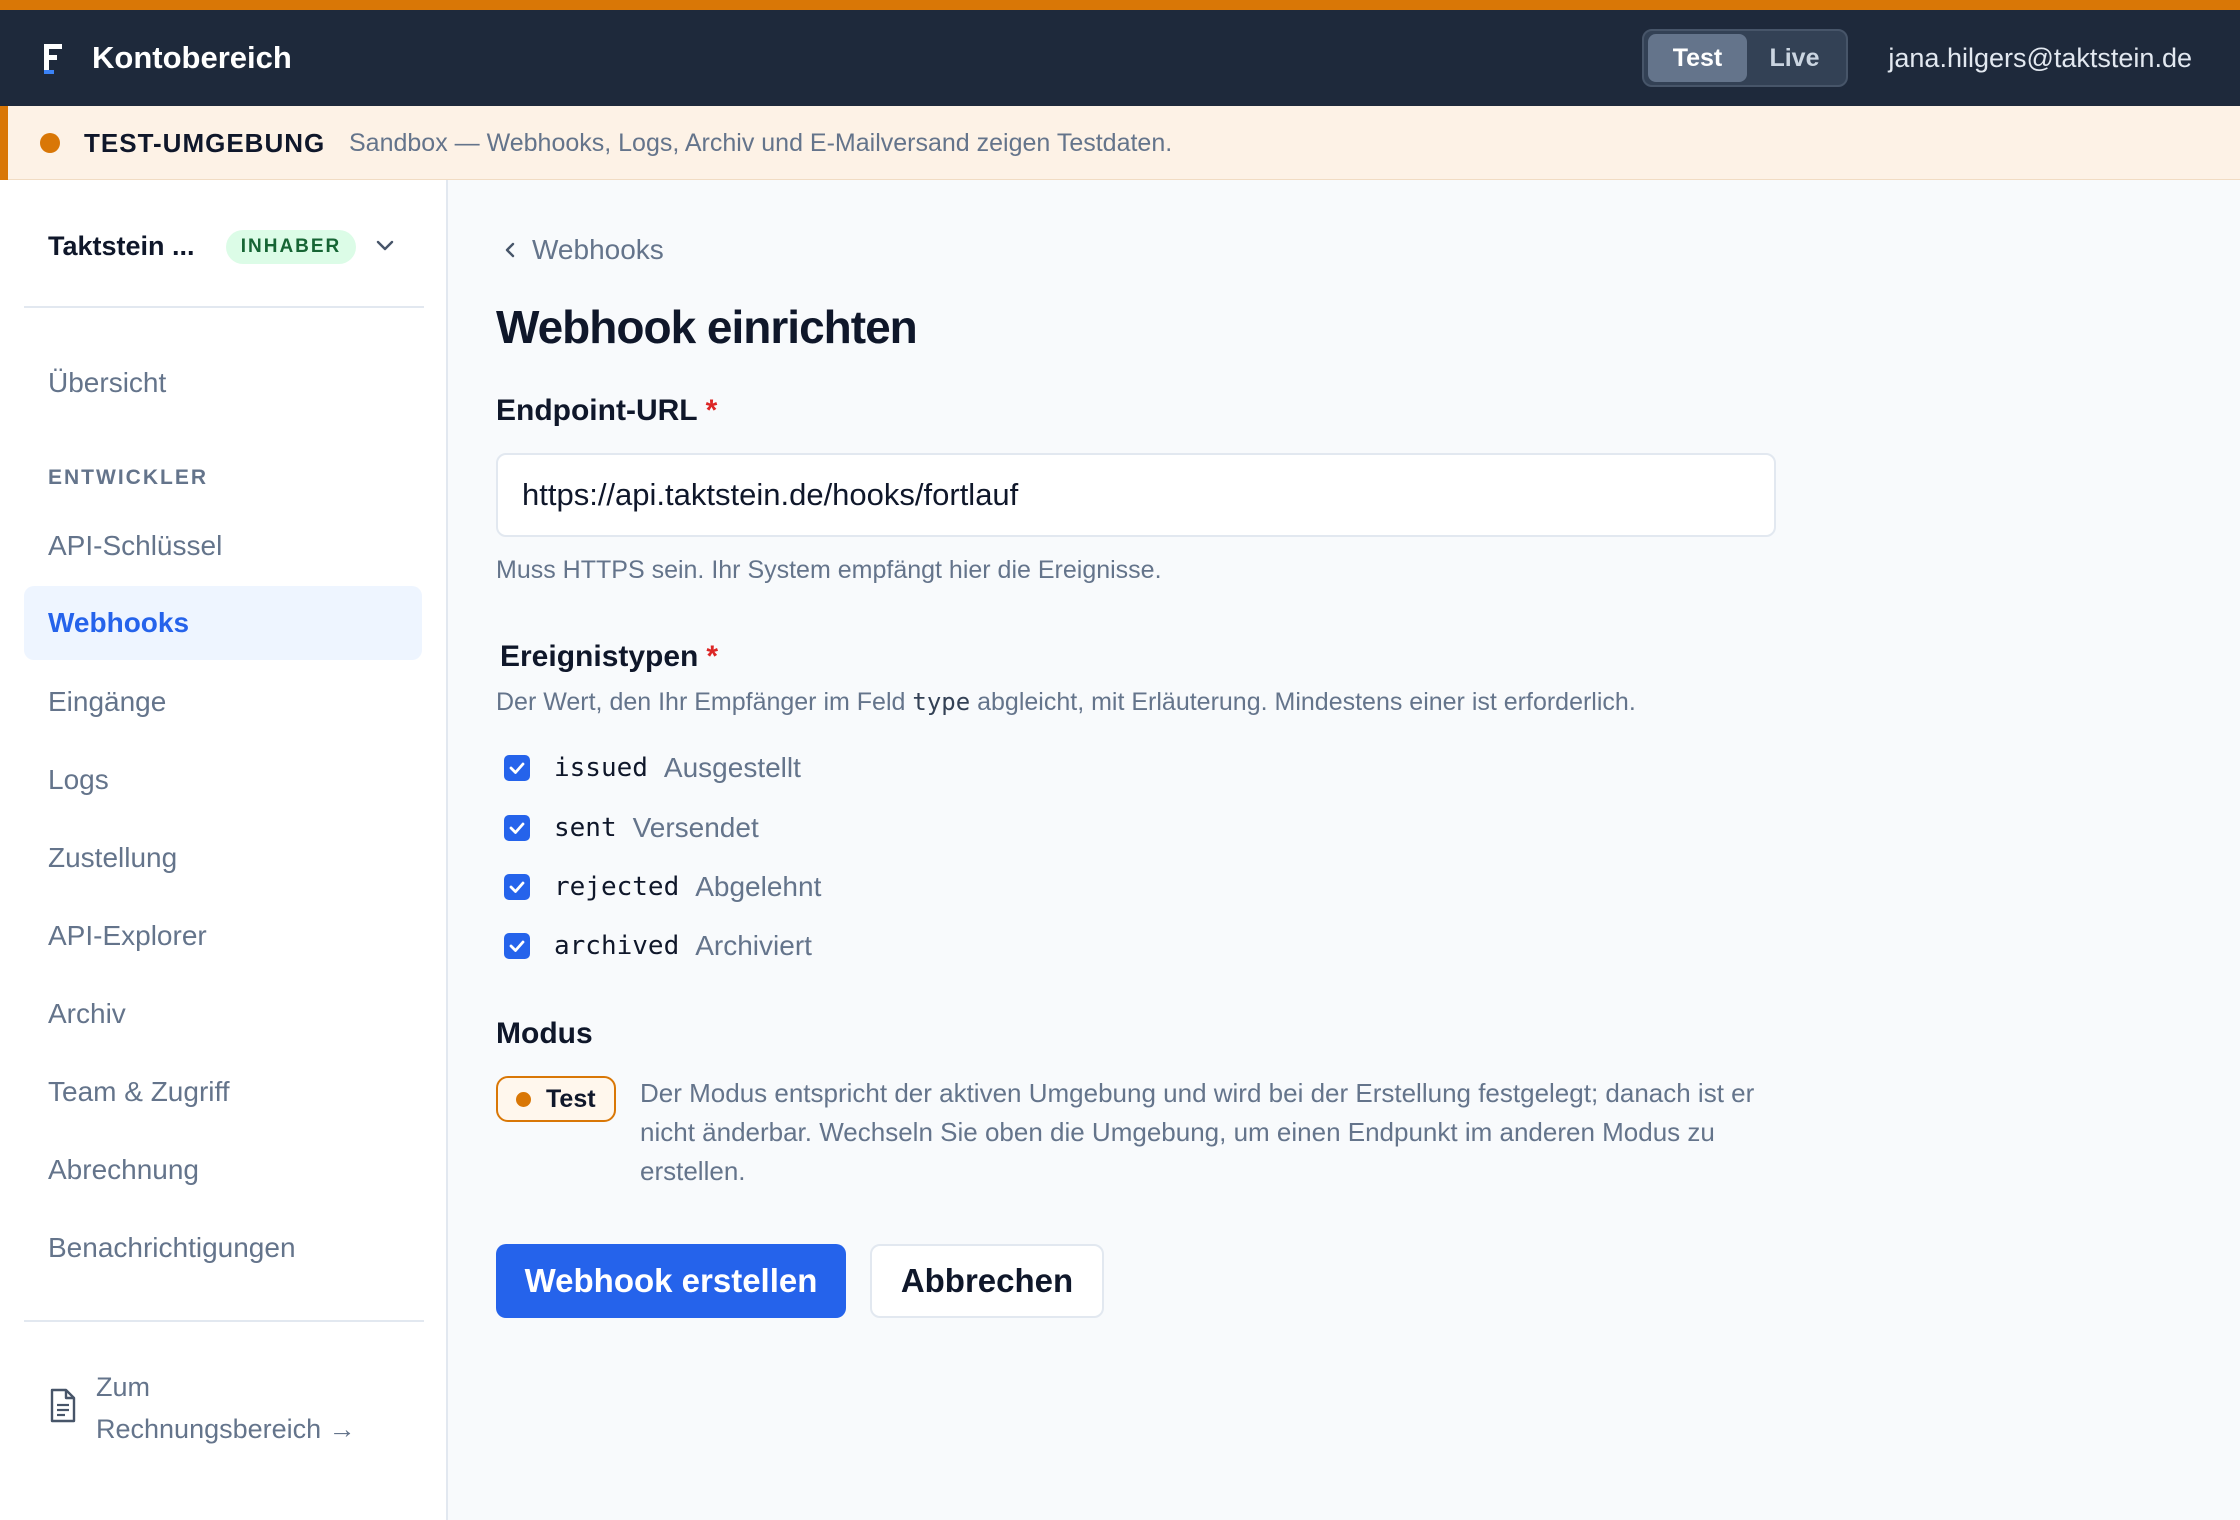 This screenshot has height=1520, width=2240. Describe the element at coordinates (205, 143) in the screenshot. I see `banner-title: TEST-UMGEBUNG` at that location.